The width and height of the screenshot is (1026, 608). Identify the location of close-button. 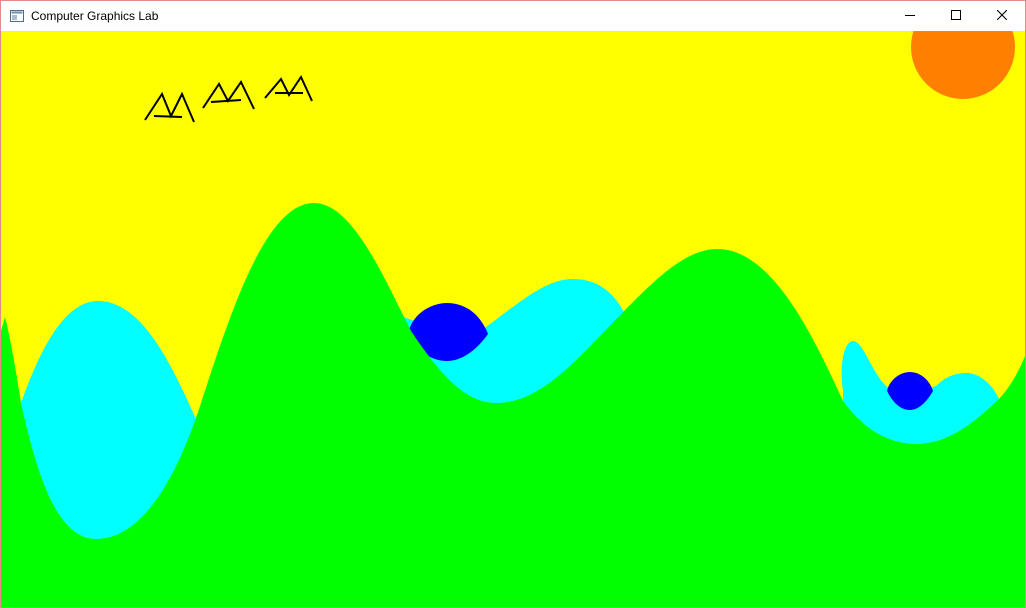
(1002, 16).